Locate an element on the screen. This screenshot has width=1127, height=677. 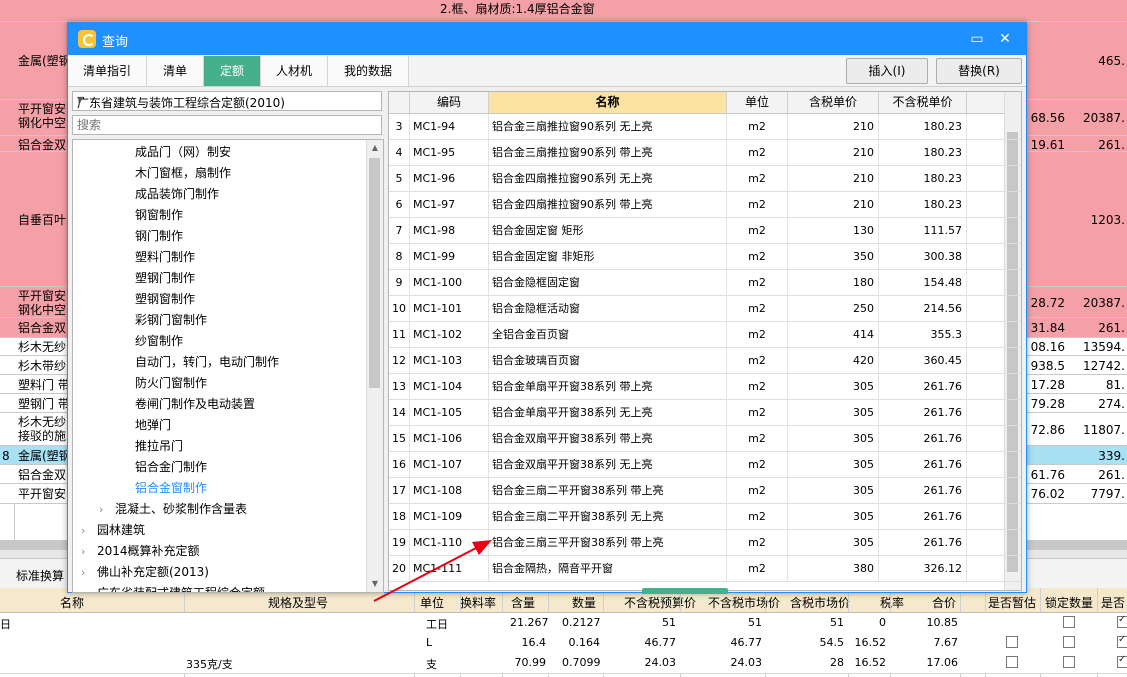
tree-item: › 2014概算补充定额 is located at coordinates (140, 551).